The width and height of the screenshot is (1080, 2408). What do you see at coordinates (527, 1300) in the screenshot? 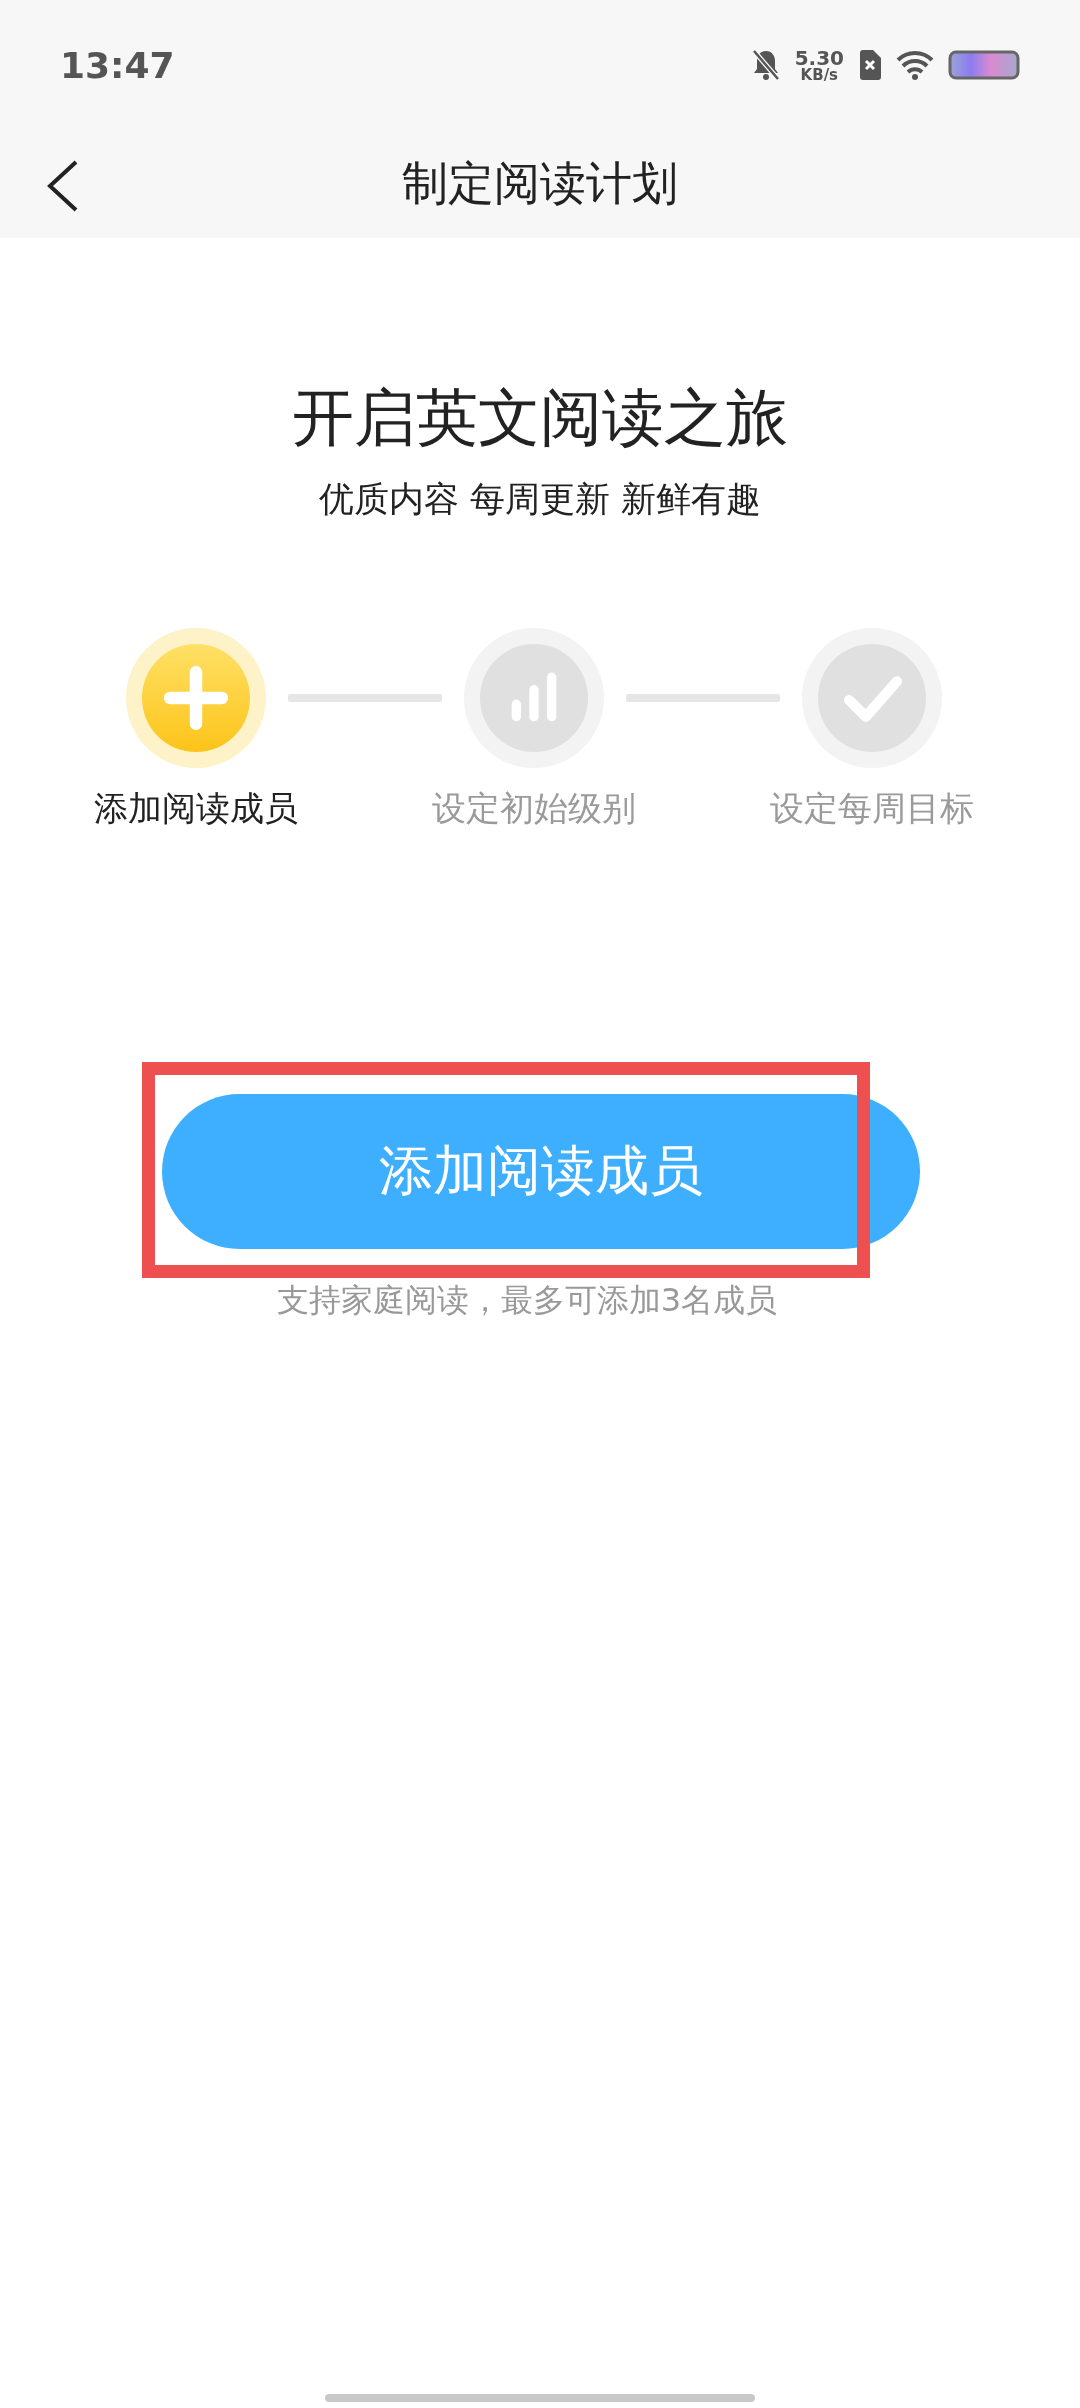
I see `member-limit-note: 支持家庭阅读，最多可添加3名成员` at bounding box center [527, 1300].